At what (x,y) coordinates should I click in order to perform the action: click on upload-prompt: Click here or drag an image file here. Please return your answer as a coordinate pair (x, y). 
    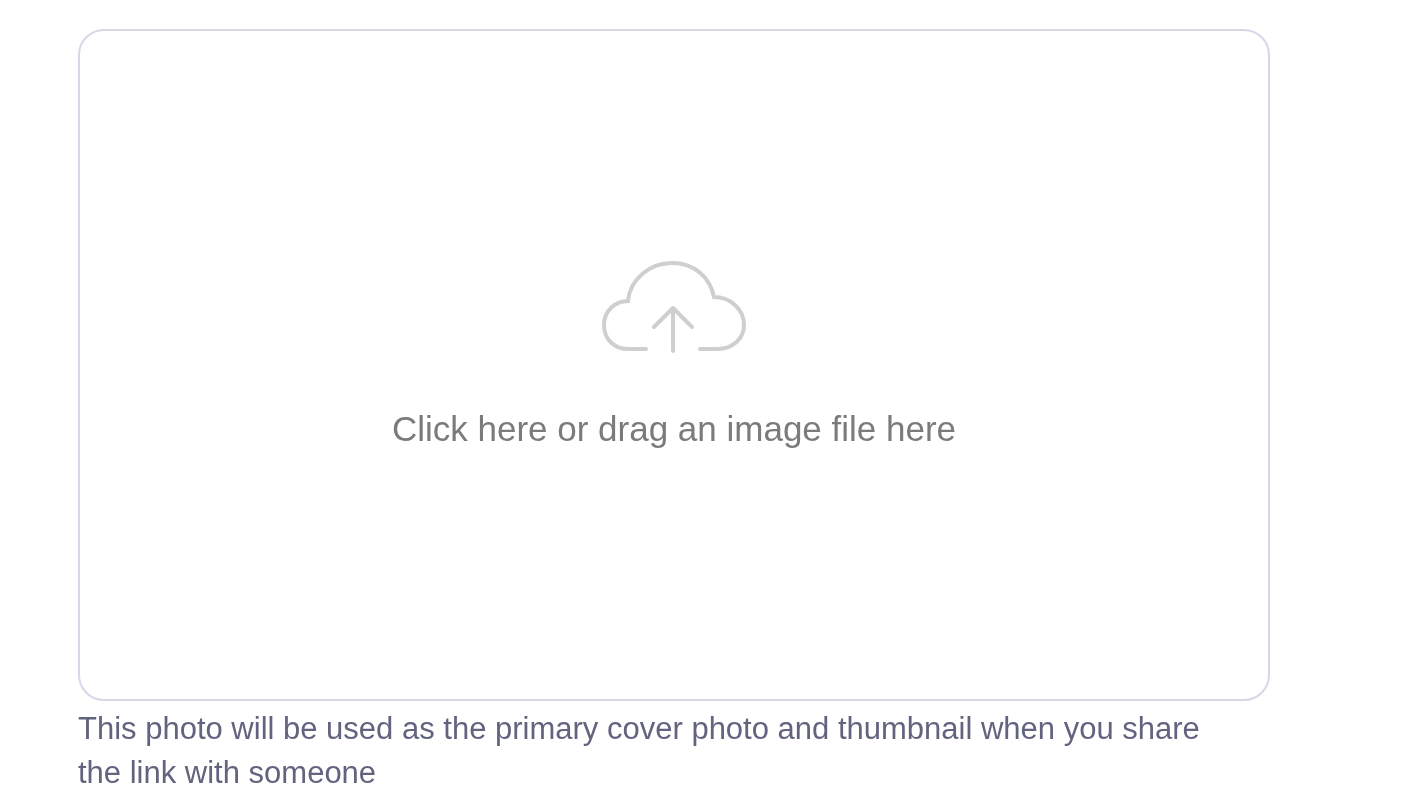
    Looking at the image, I should click on (674, 428).